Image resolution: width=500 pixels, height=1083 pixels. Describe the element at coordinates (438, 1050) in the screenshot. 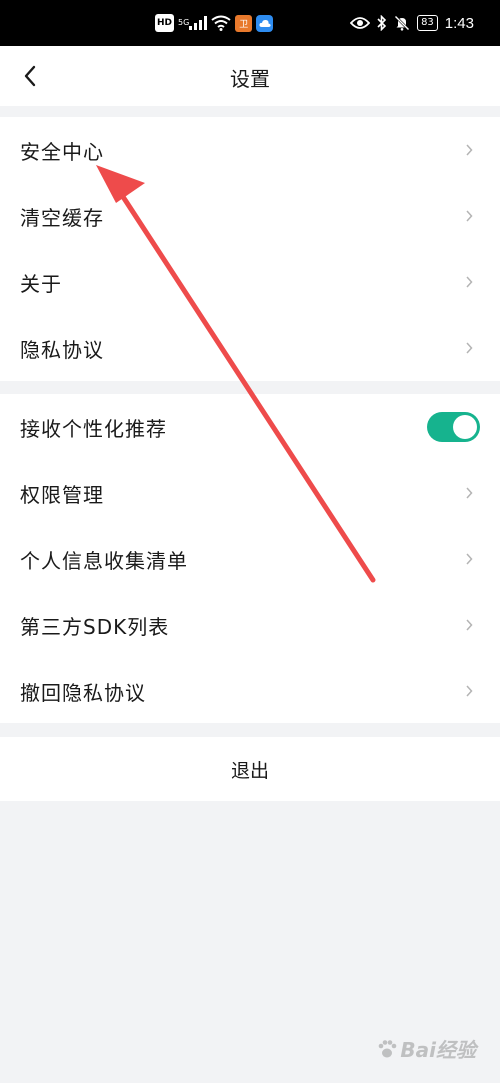

I see `watermark-text: Bai经验` at that location.